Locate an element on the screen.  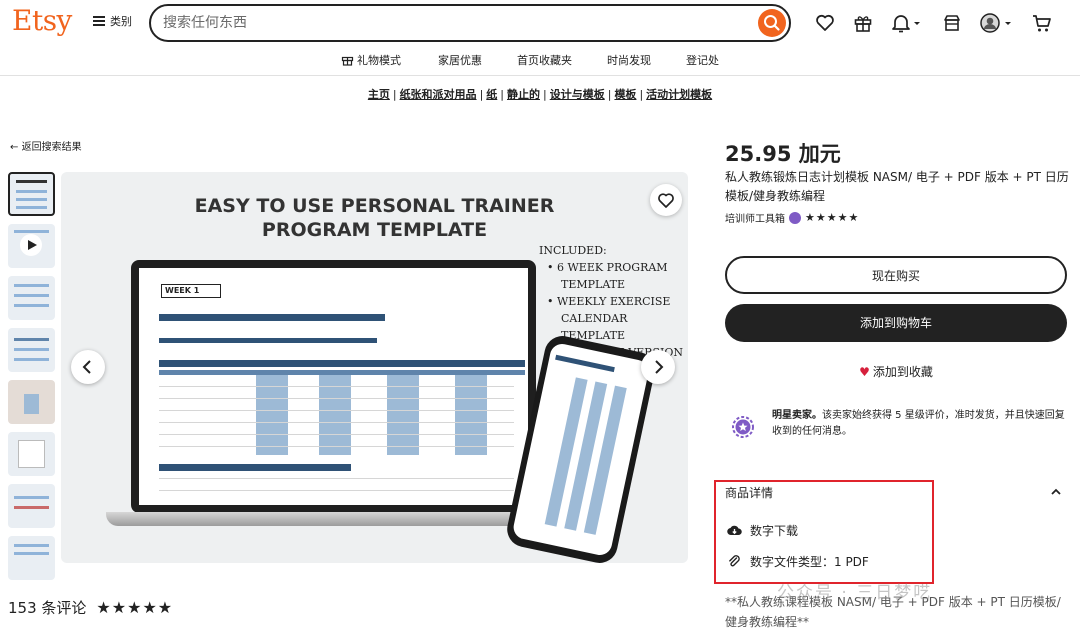
top-header: Etsy 类别 is located at coordinates (540, 23).